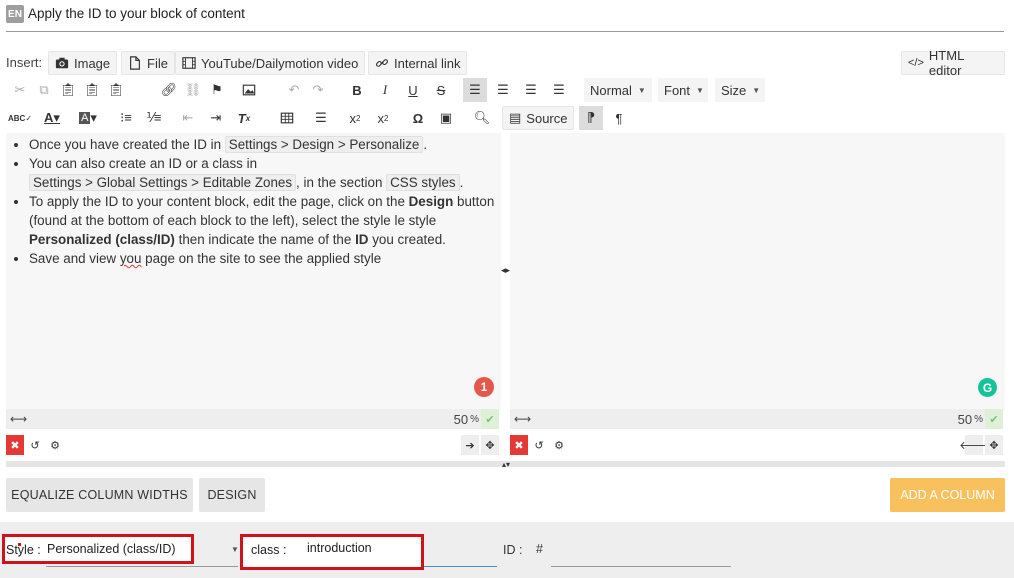  I want to click on strikethrough-icon: S, so click(441, 90).